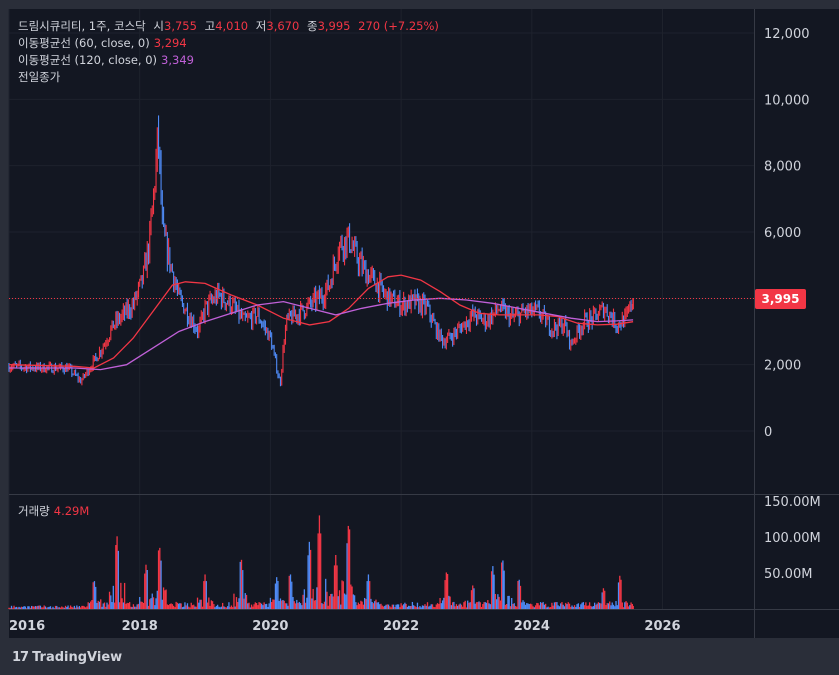 The width and height of the screenshot is (839, 675). I want to click on ma120-legend: 이동평균선 (120, close, 0) 3,349, so click(108, 60).